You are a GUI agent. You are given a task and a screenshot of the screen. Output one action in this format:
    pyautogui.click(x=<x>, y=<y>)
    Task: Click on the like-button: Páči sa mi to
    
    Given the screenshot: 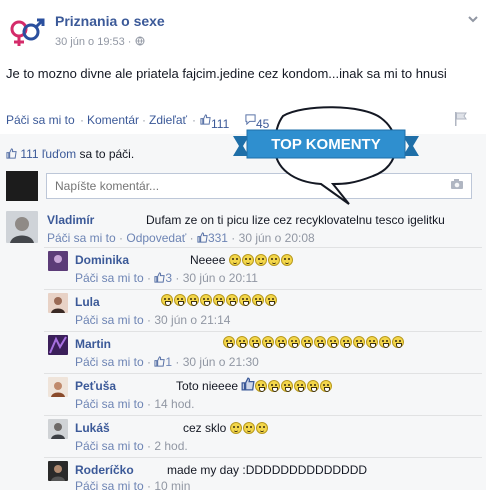 What is the action you would take?
    pyautogui.click(x=40, y=120)
    